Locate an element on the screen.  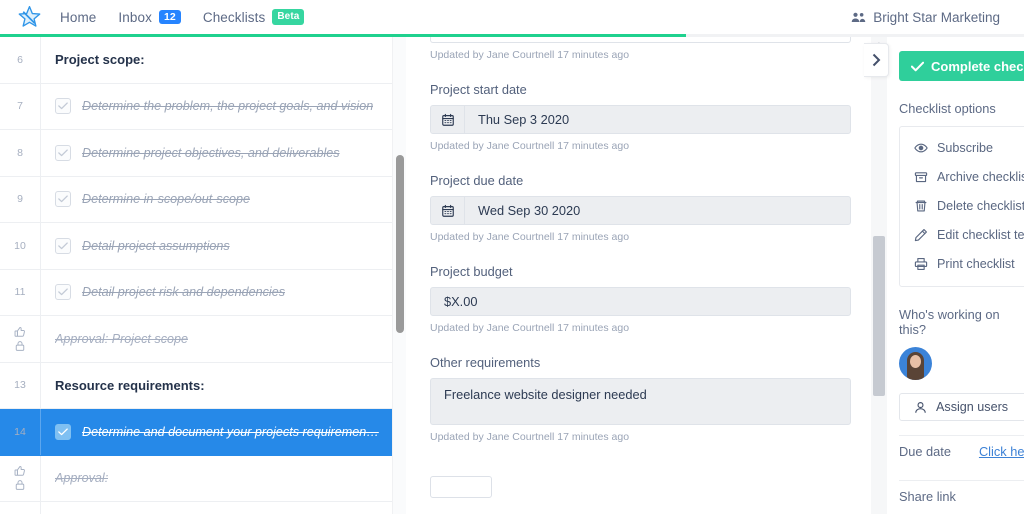
checklist-row-body: Approval: is located at coordinates (216, 478).